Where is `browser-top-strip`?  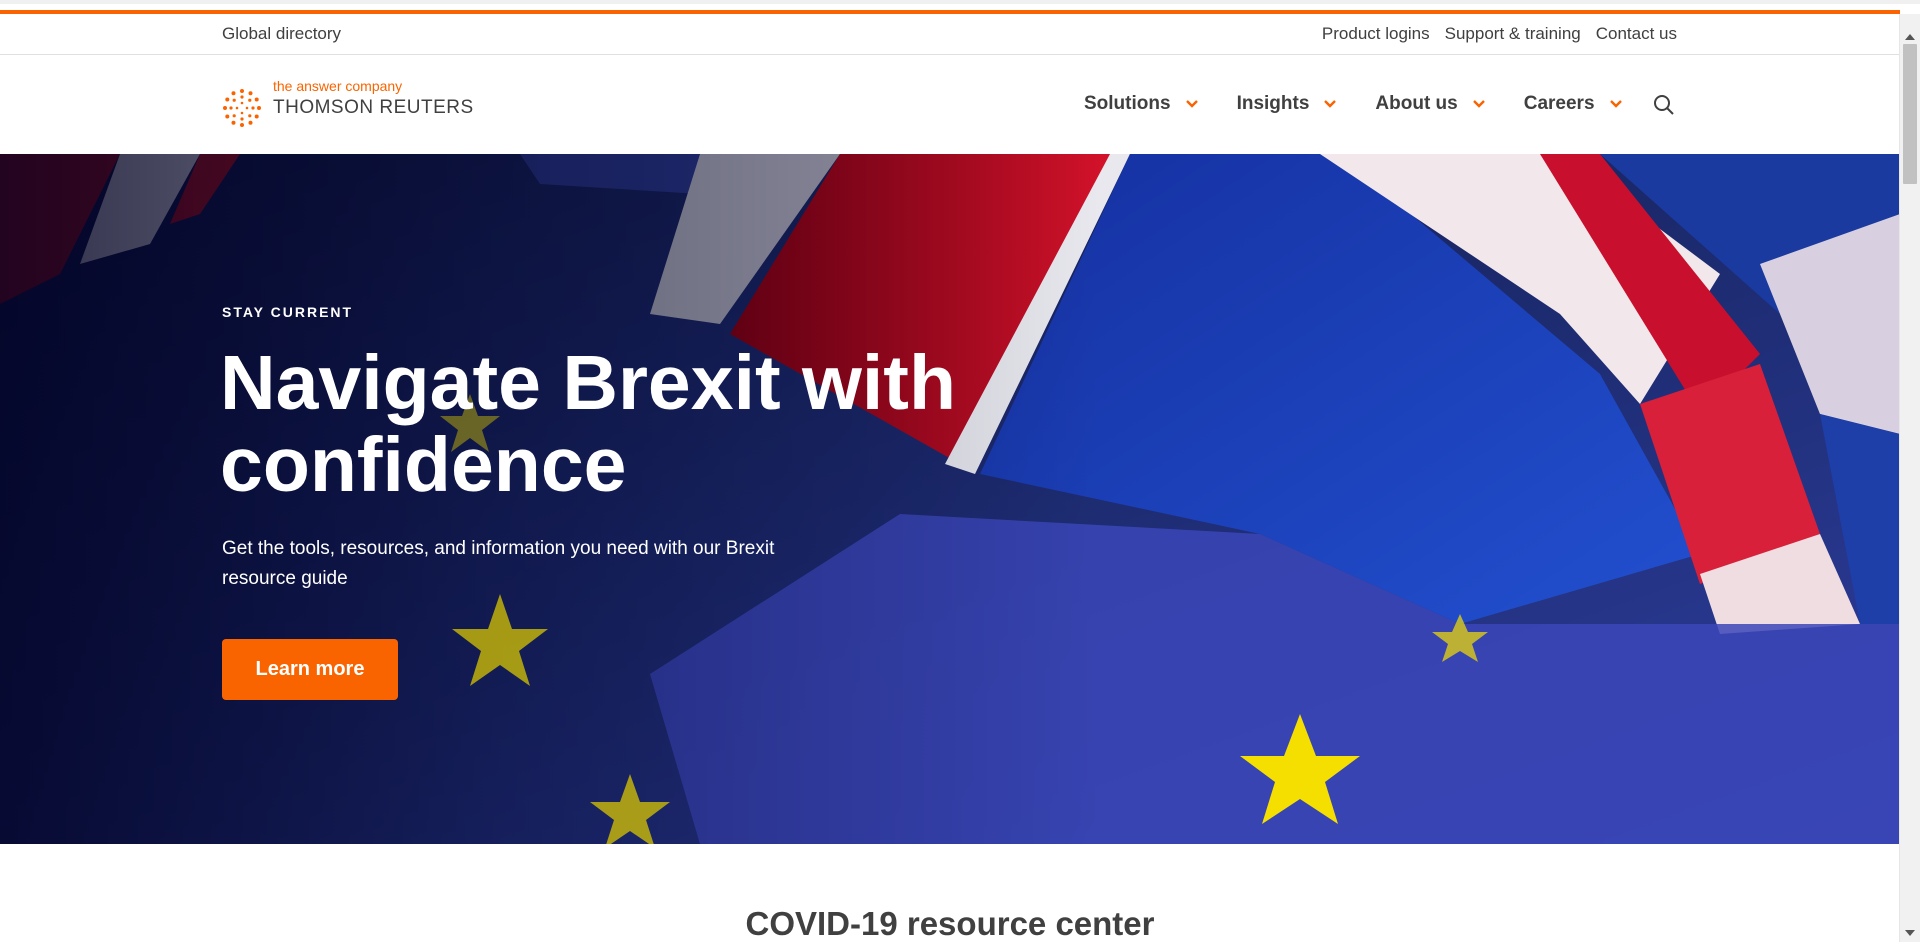 browser-top-strip is located at coordinates (960, 2).